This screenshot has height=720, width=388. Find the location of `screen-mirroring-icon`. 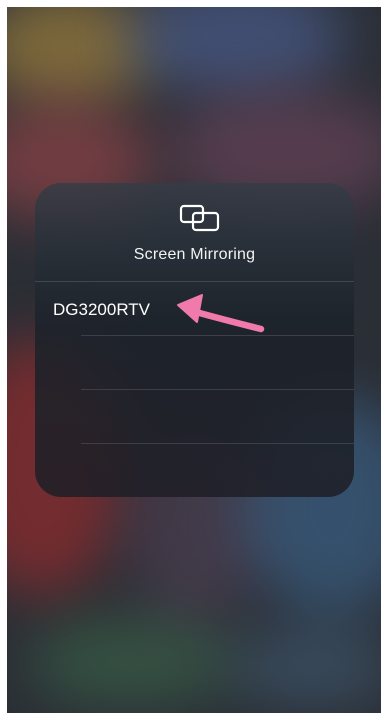

screen-mirroring-icon is located at coordinates (199, 218).